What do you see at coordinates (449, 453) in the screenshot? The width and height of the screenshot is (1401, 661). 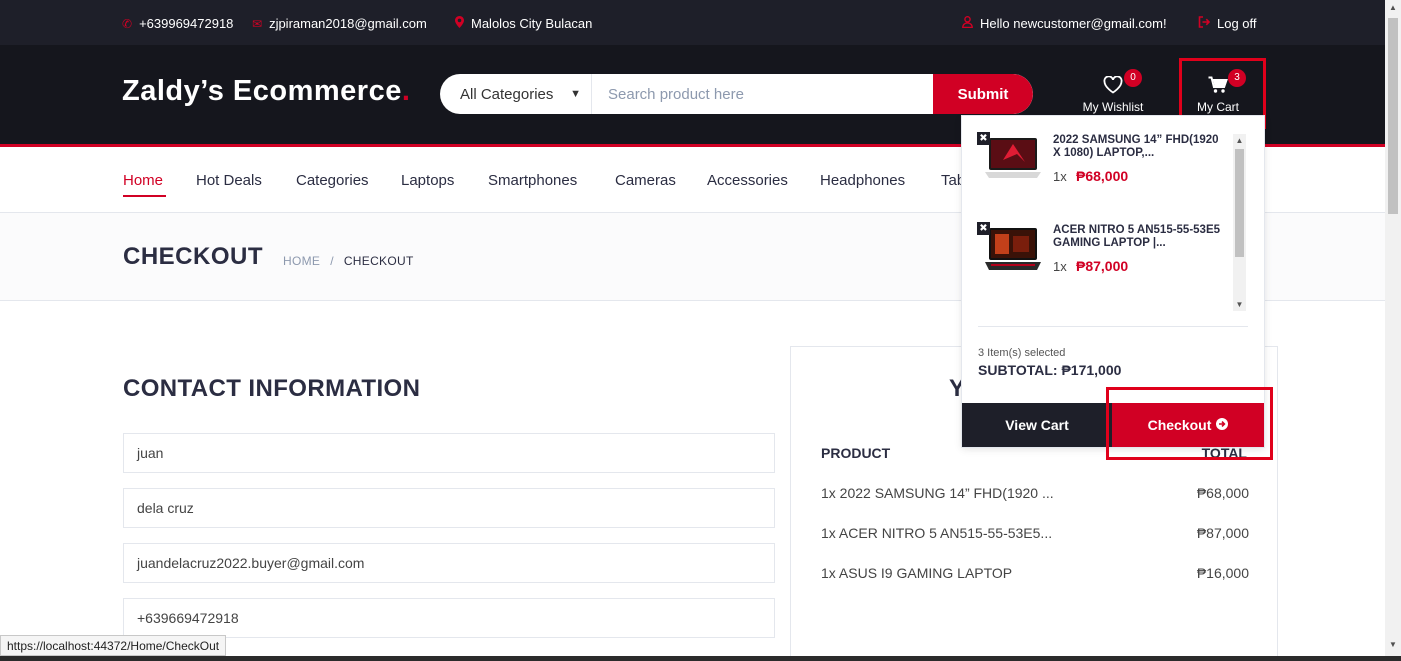 I see `first-name-field: juan` at bounding box center [449, 453].